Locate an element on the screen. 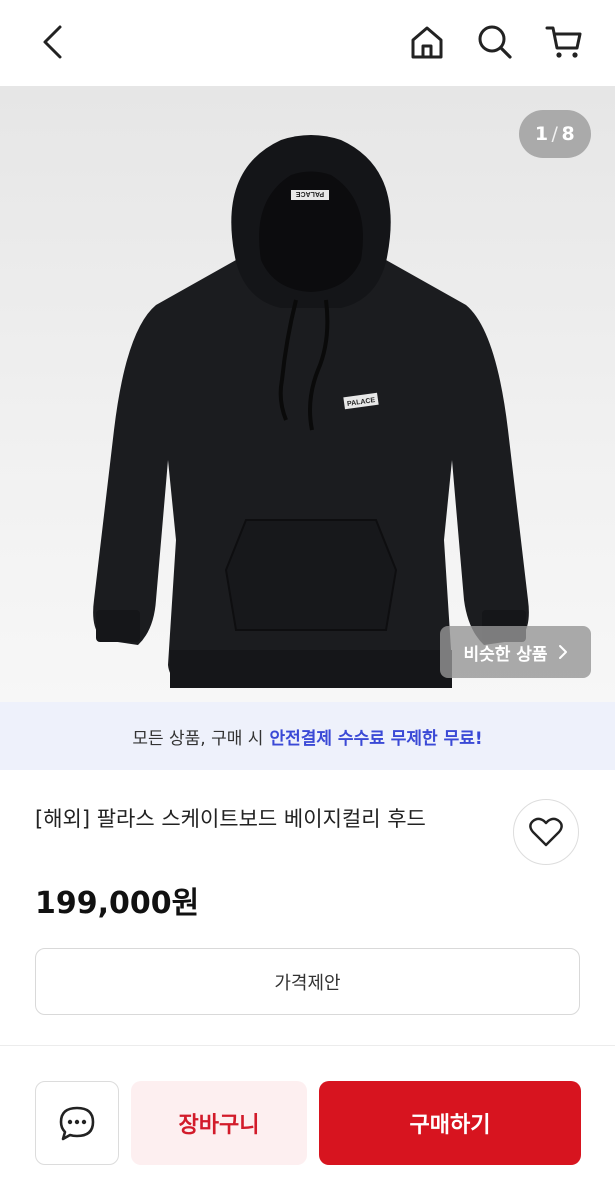  safe-payment-banner: 모든 상품, 구매 시 안전결제 수수료 무제한 무료! is located at coordinates (307, 736).